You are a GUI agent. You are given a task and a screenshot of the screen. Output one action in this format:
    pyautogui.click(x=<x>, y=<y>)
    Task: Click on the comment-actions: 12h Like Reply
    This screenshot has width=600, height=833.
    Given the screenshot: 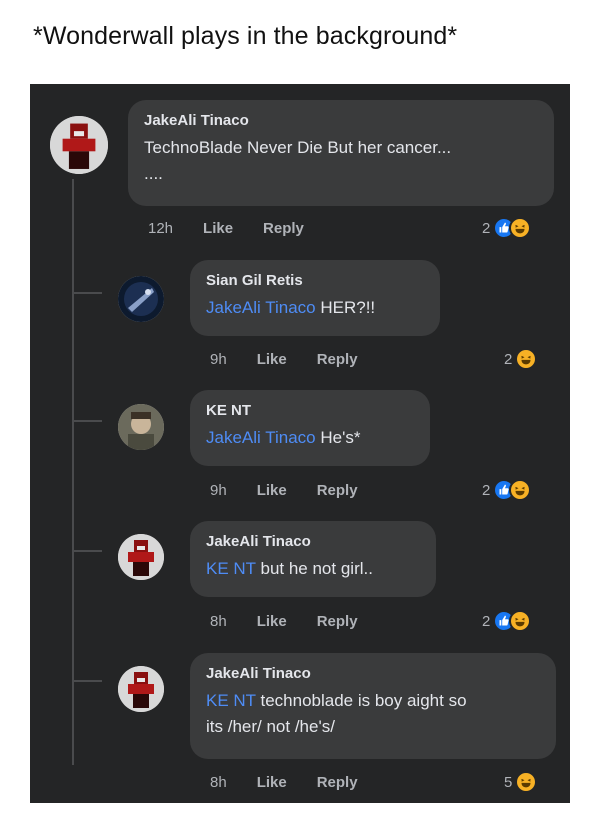 What is the action you would take?
    pyautogui.click(x=241, y=228)
    